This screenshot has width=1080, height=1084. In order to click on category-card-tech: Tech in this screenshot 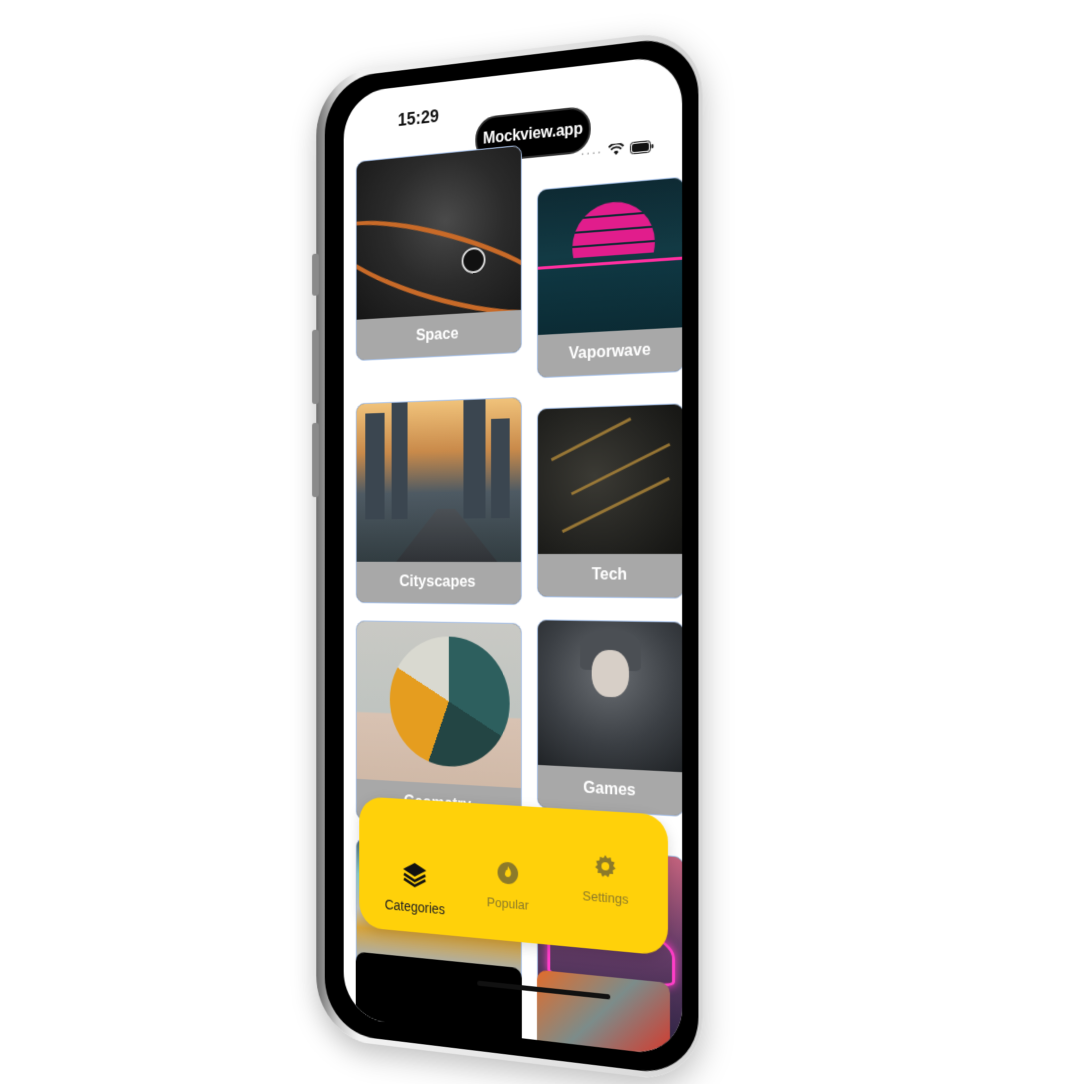, I will do `click(609, 501)`.